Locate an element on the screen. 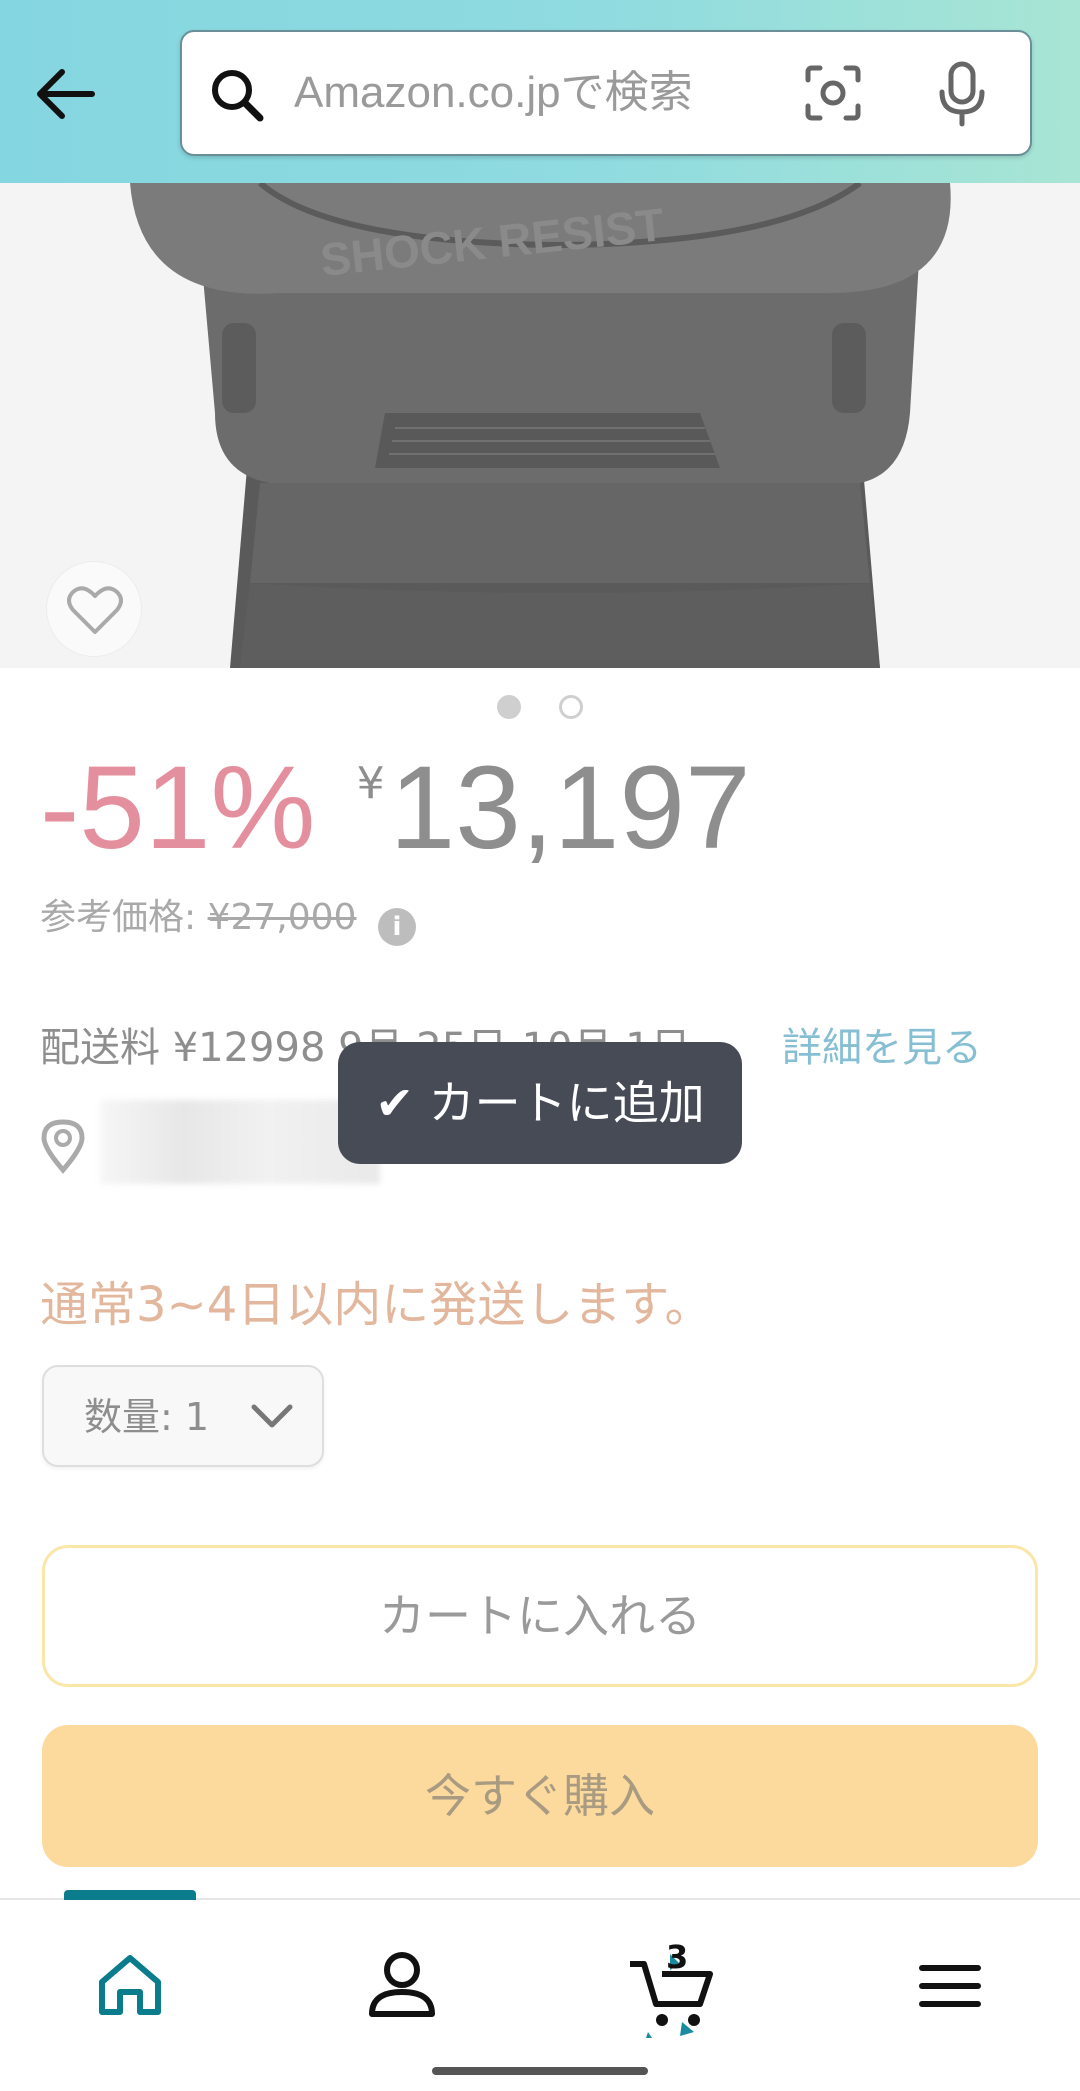  currency-symbol: ¥ is located at coordinates (370, 783).